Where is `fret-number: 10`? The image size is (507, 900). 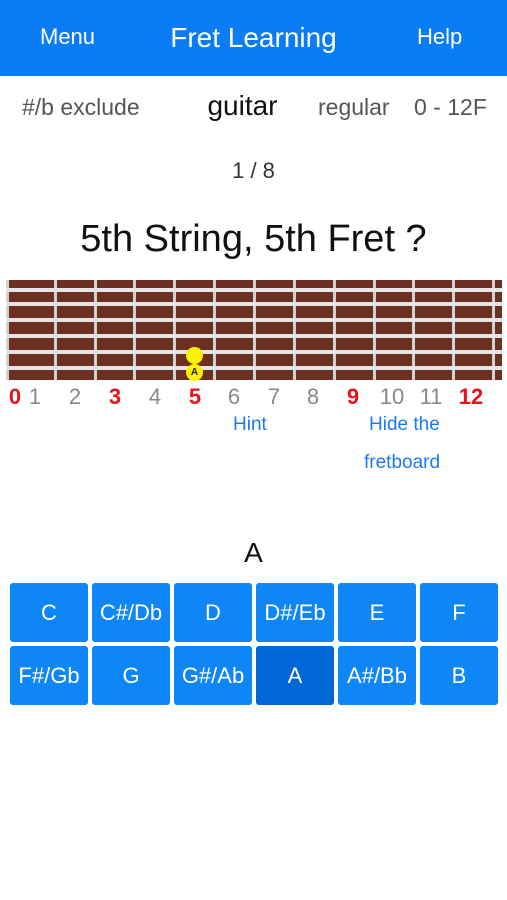
fret-number: 10 is located at coordinates (392, 396).